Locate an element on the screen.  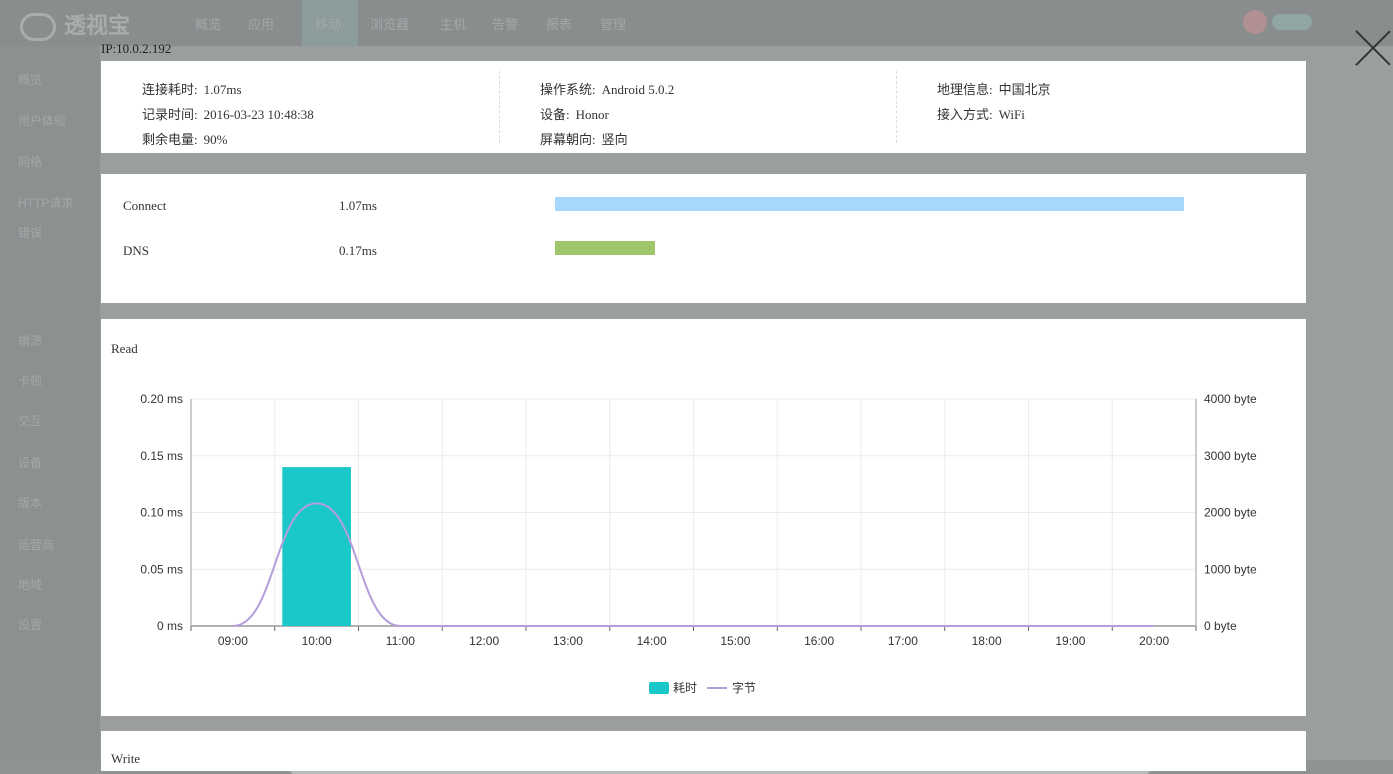
background-sidebar-item: 版本 is located at coordinates (30, 503).